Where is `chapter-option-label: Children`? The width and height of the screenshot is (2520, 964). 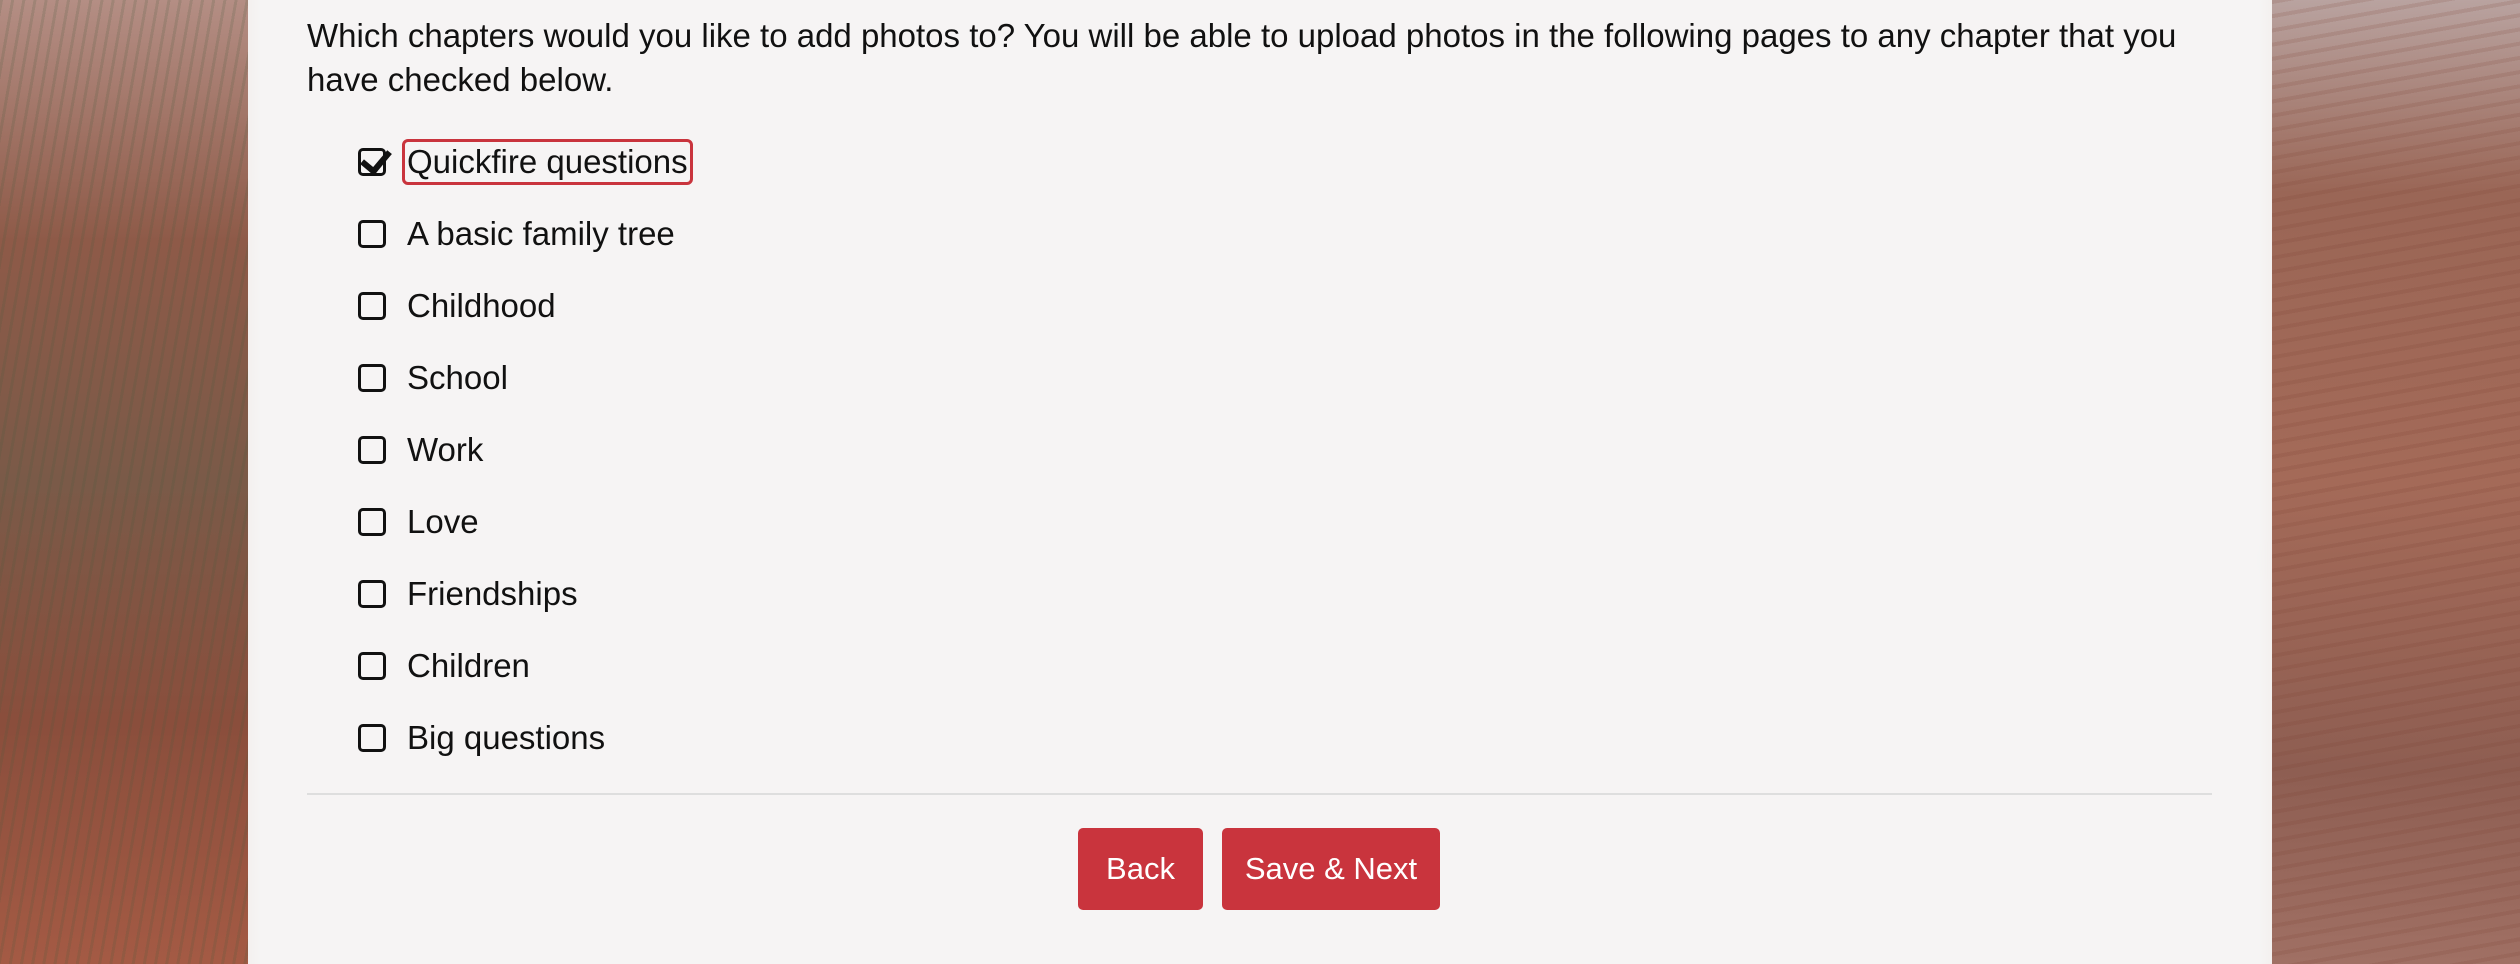 chapter-option-label: Children is located at coordinates (468, 666).